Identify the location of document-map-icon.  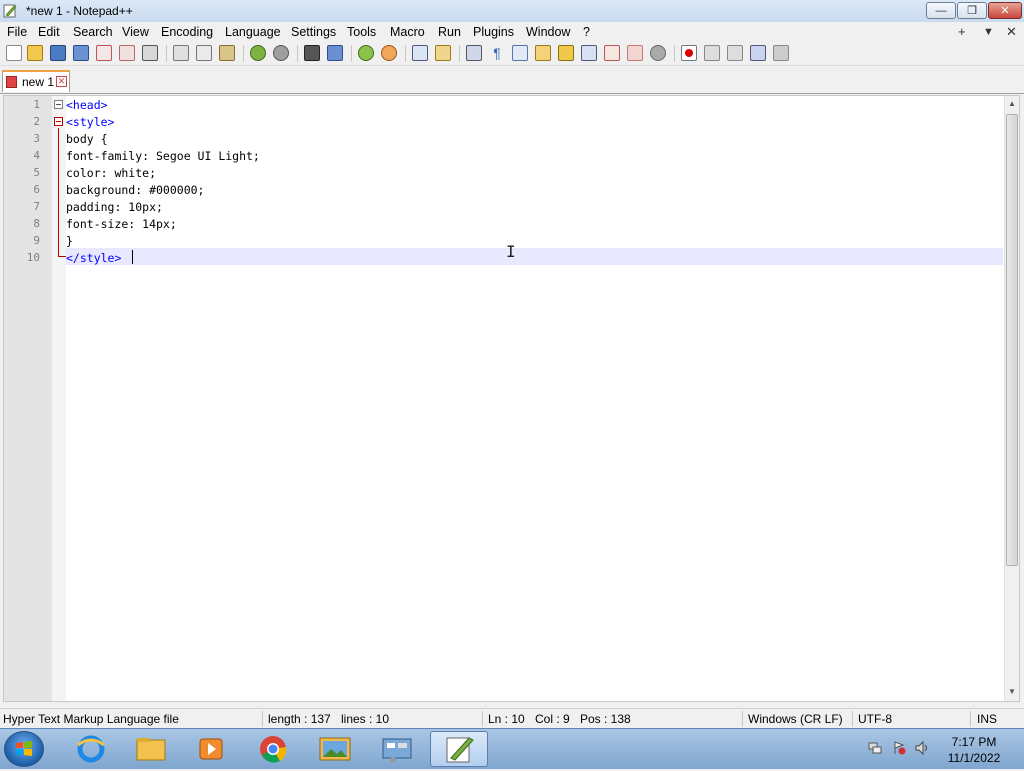
(566, 53).